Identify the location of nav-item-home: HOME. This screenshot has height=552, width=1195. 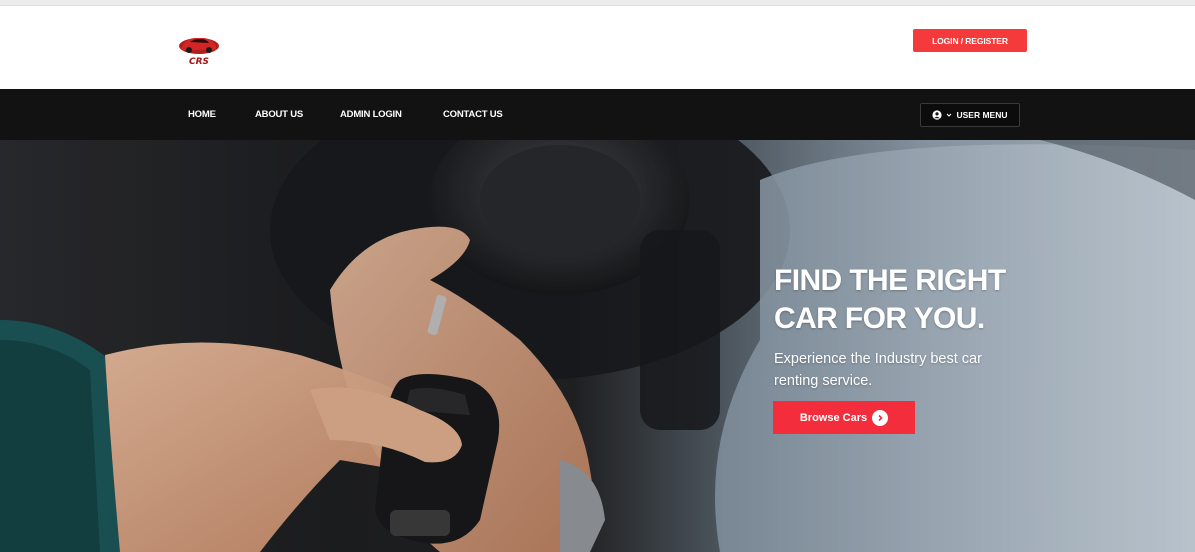
(202, 114).